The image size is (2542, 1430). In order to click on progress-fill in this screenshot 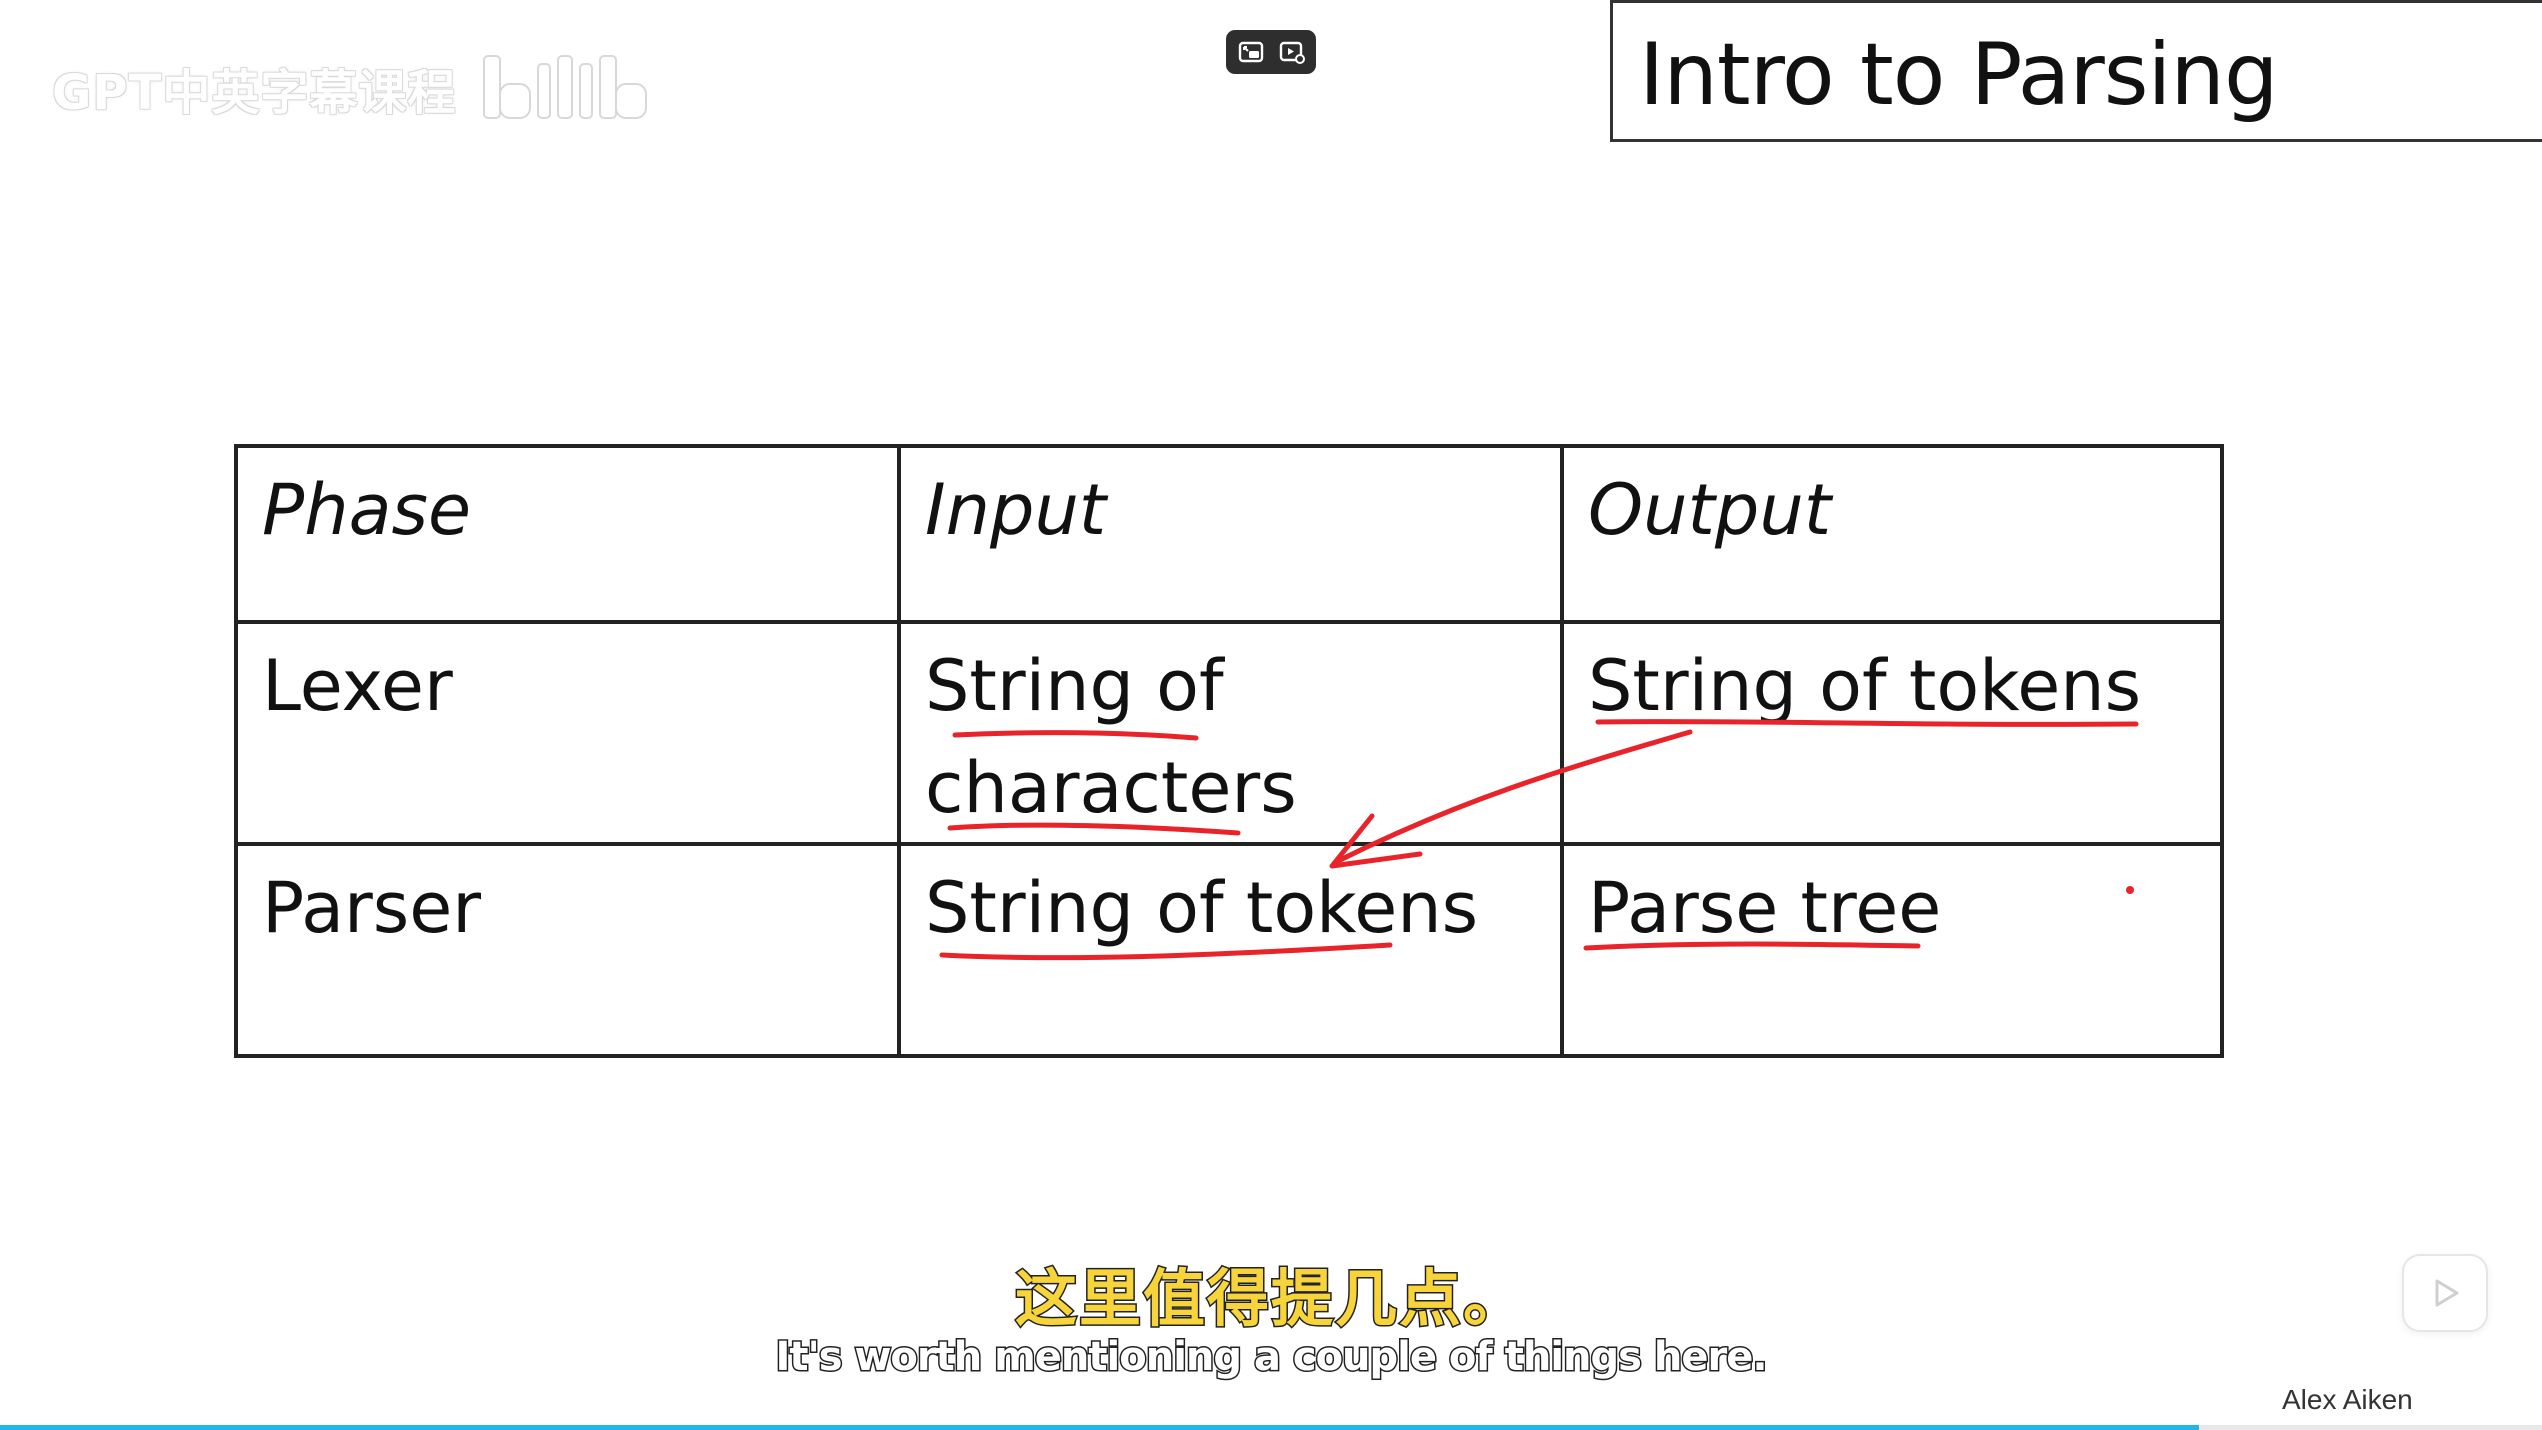, I will do `click(1099, 1427)`.